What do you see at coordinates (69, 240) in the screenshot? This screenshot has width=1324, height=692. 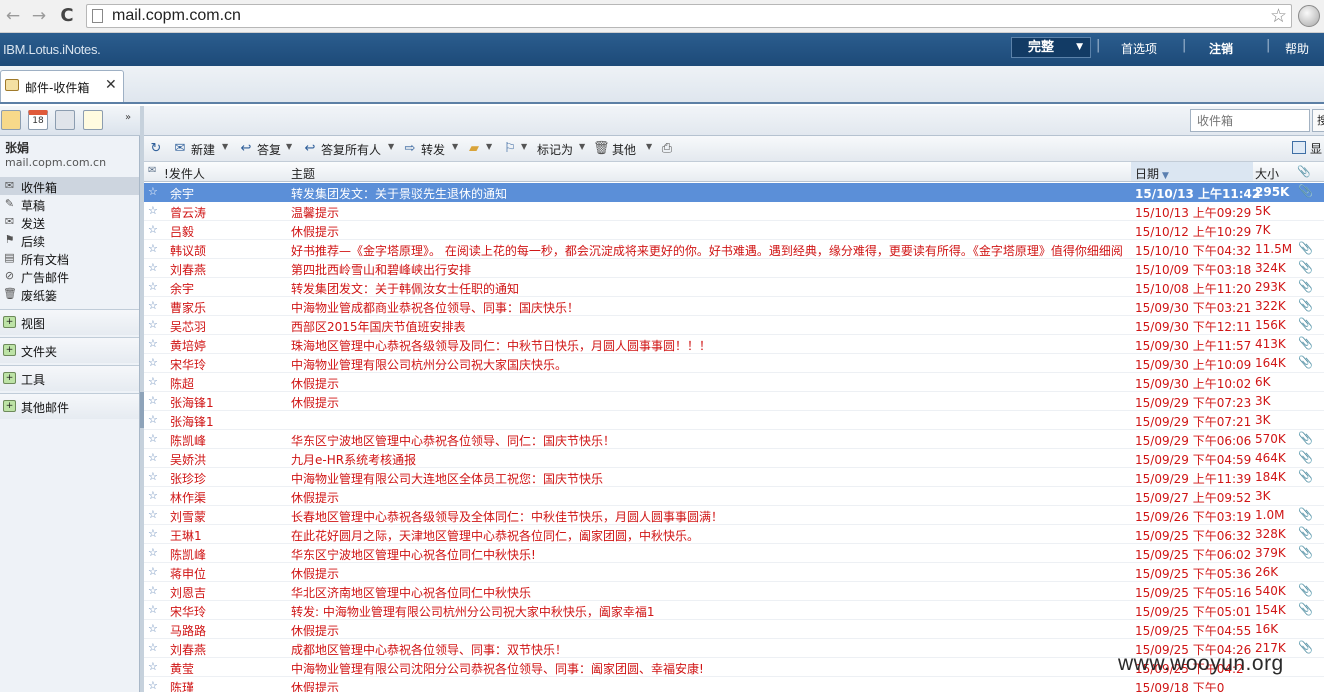 I see `sidebar-item-folder: ⚑ 后续` at bounding box center [69, 240].